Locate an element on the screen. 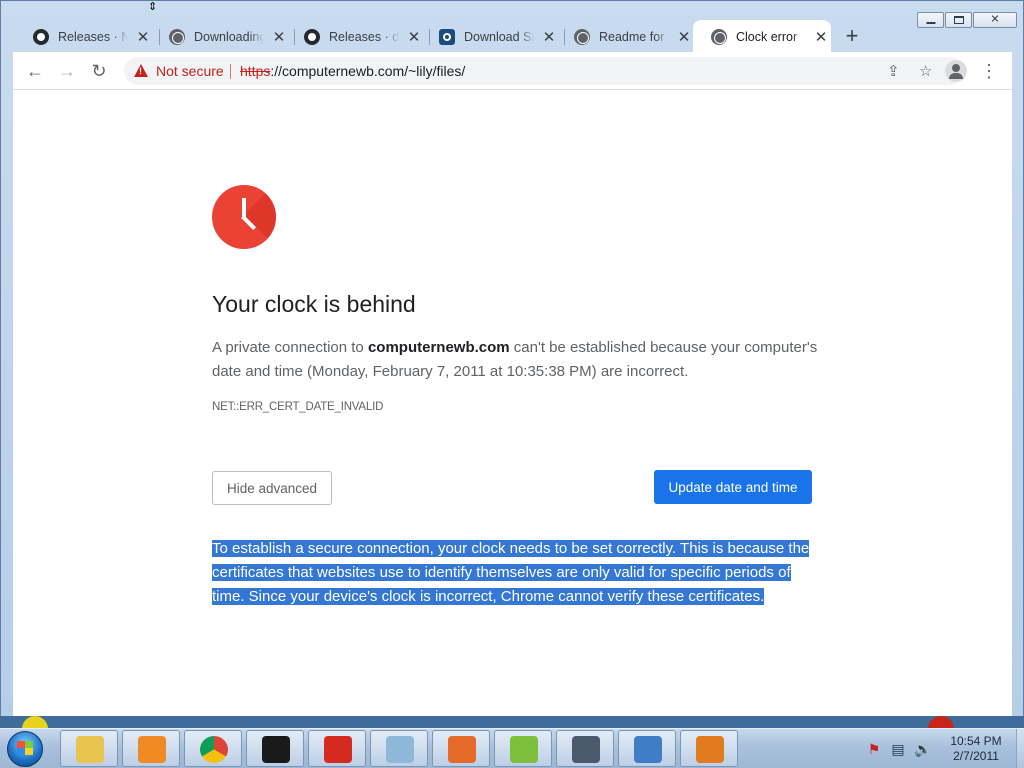  tab-downloading: Downloading ✕ is located at coordinates (220, 36).